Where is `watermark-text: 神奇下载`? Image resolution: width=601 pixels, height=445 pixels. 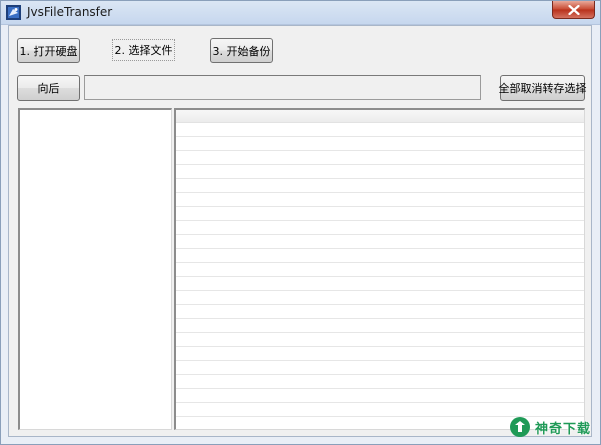
watermark-text: 神奇下载 is located at coordinates (563, 429).